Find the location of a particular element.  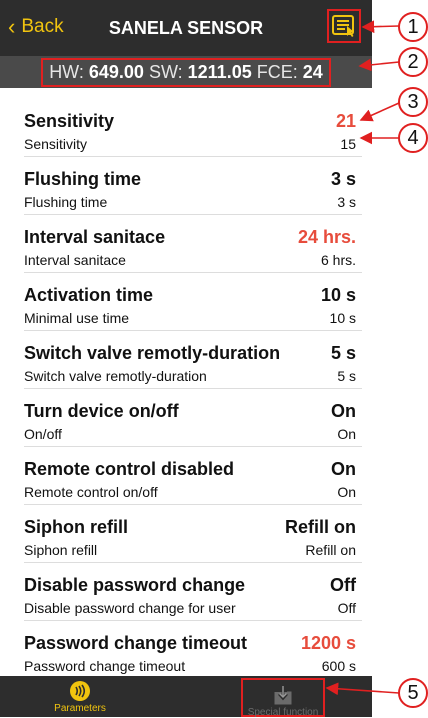

callout-5-arrow is located at coordinates (362, 689).